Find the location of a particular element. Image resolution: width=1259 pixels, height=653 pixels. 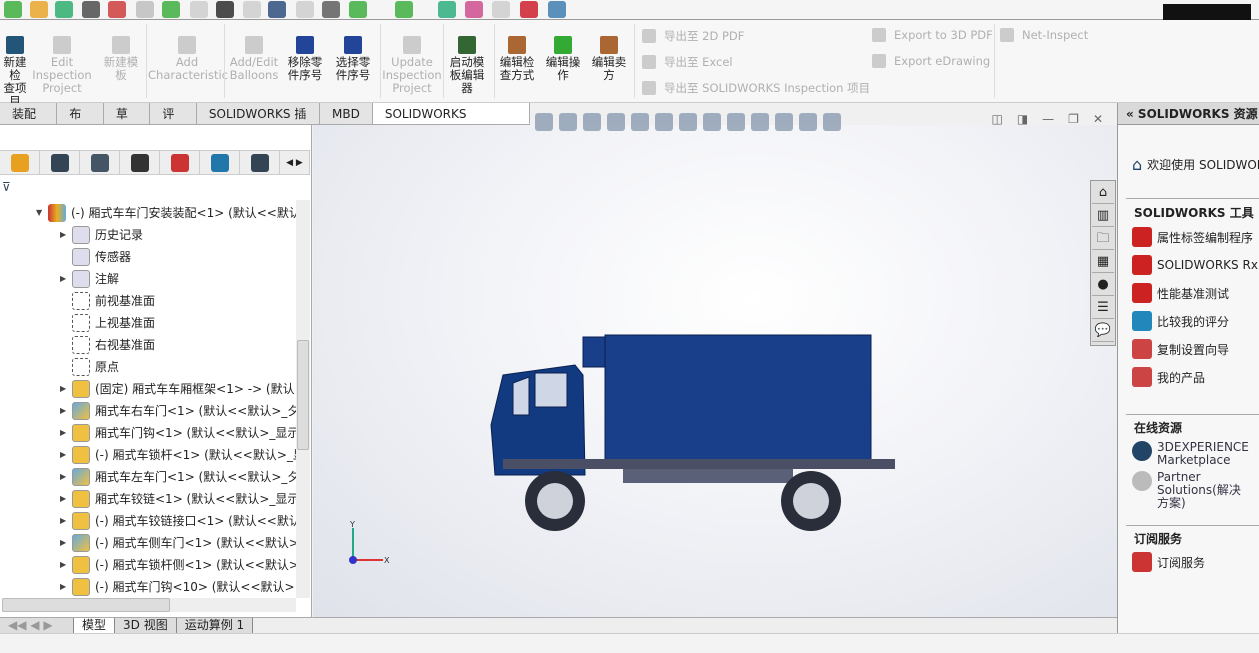

bottom-tab-2: 运动算例 1 is located at coordinates (215, 625).